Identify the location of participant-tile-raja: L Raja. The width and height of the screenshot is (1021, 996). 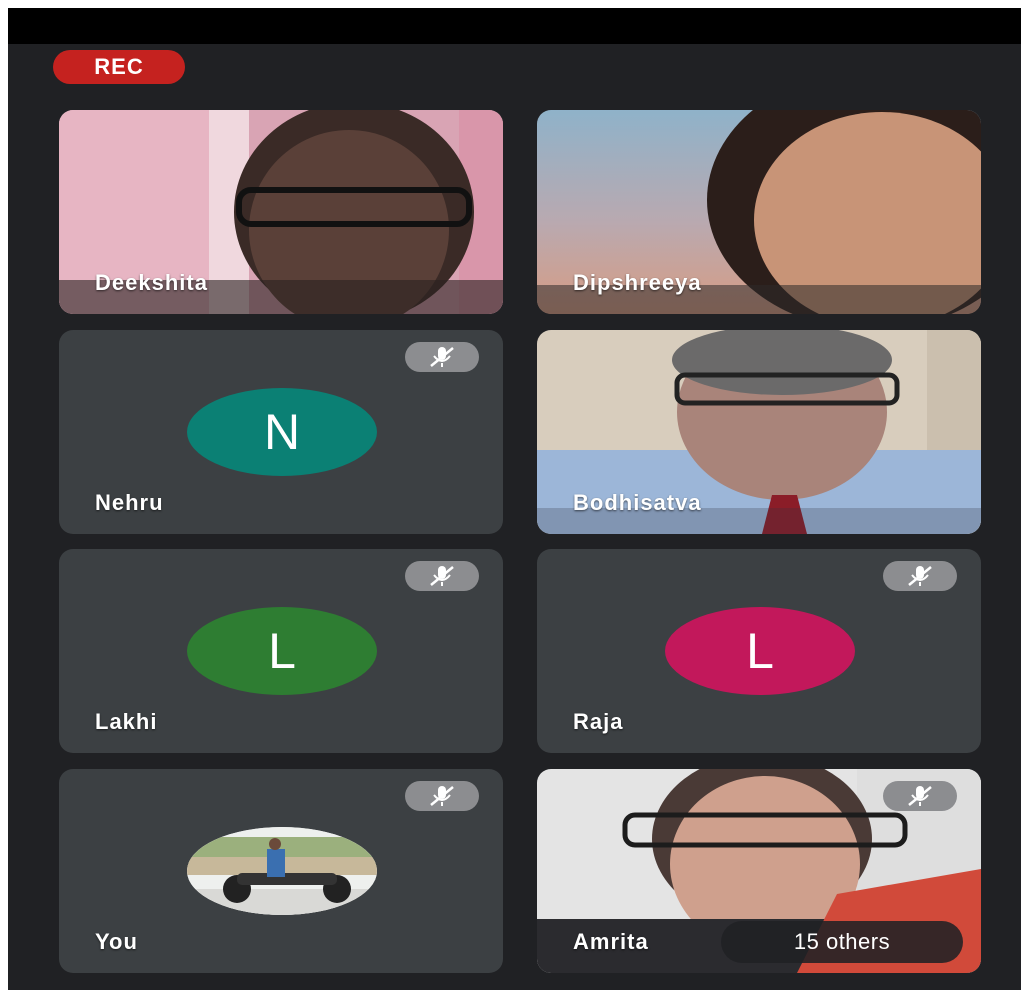
(759, 651).